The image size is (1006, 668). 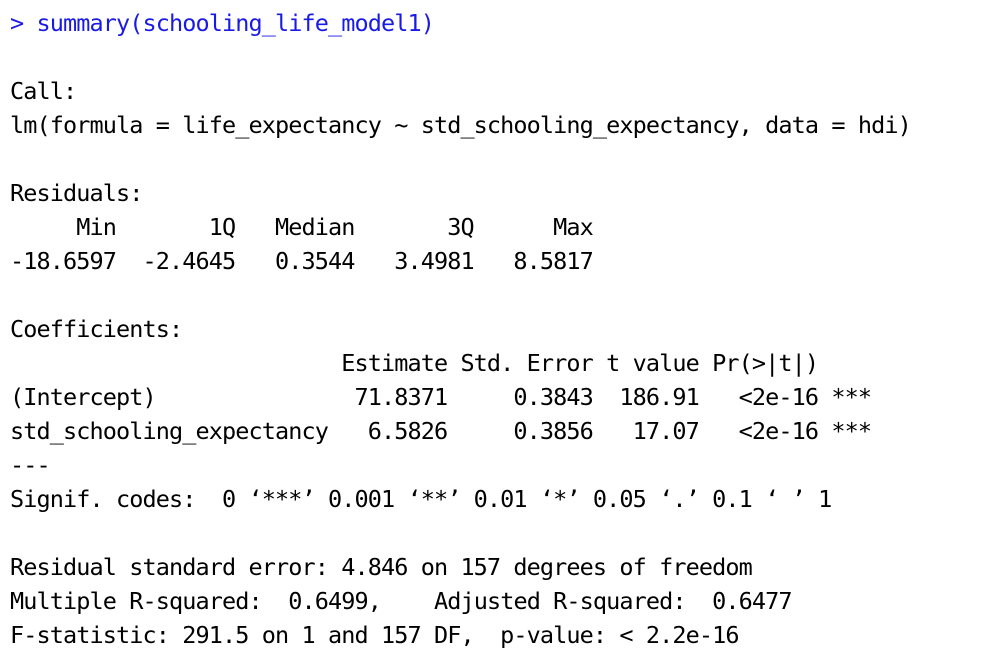 What do you see at coordinates (96, 329) in the screenshot?
I see `coefficients-heading: Coefficients:` at bounding box center [96, 329].